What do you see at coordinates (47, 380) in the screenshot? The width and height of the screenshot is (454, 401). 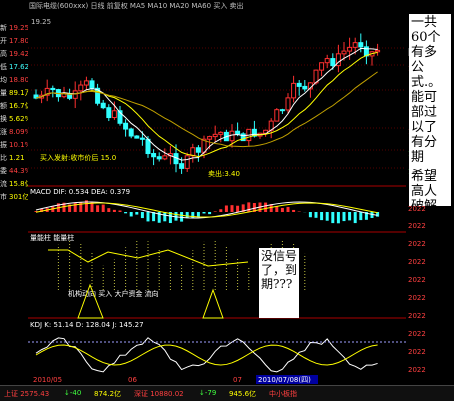 I see `x-axis-label: 2010/05` at bounding box center [47, 380].